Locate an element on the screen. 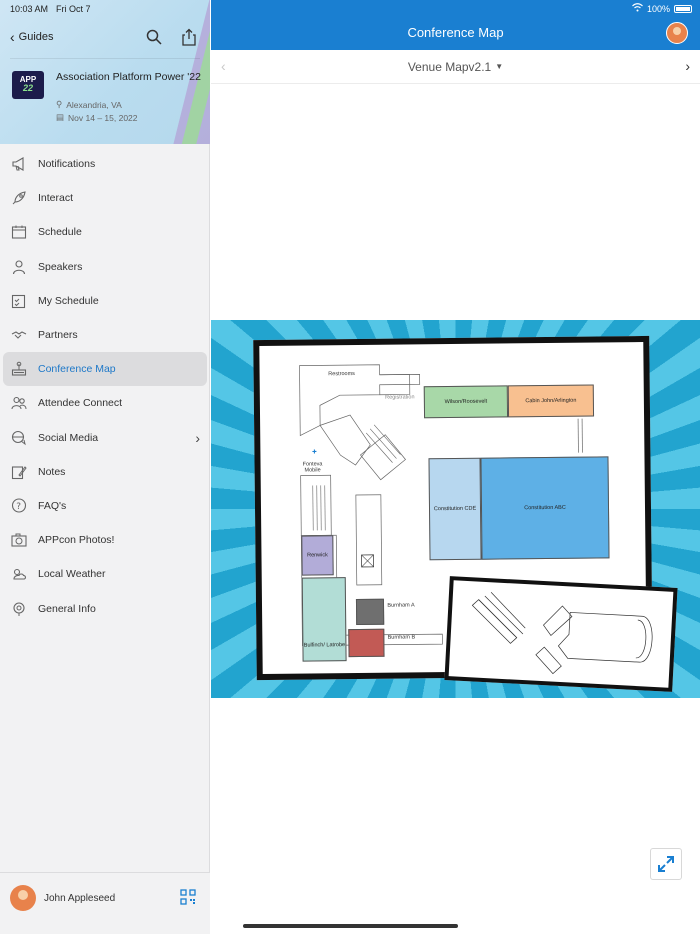  fullscreen-expand-button is located at coordinates (666, 864).